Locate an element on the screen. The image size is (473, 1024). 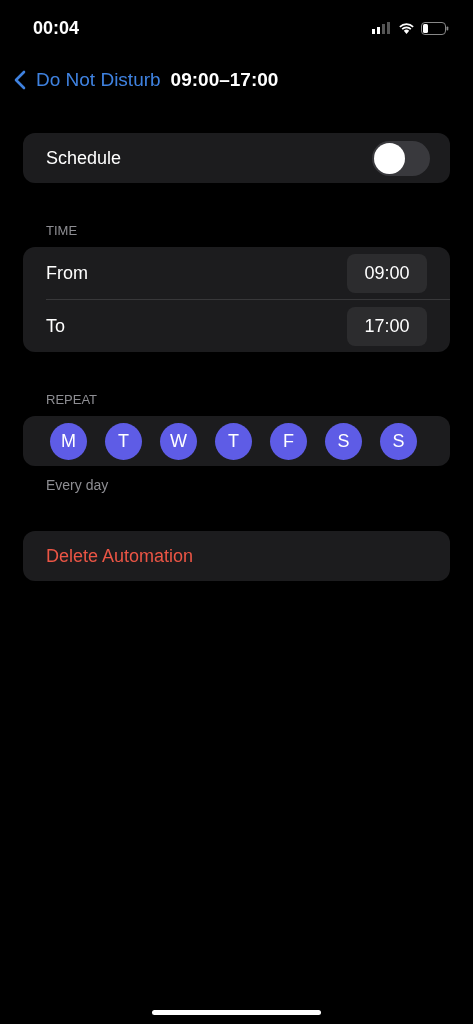
schedule-label: Schedule is located at coordinates (84, 158).